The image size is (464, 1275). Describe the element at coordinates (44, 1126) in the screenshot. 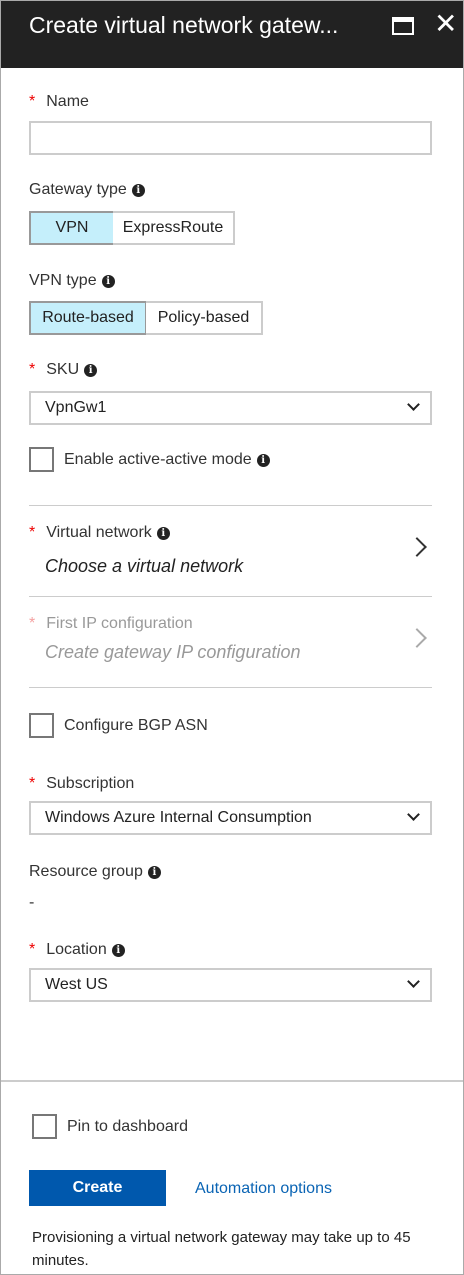

I see `pin-to-dashboard-checkbox` at that location.